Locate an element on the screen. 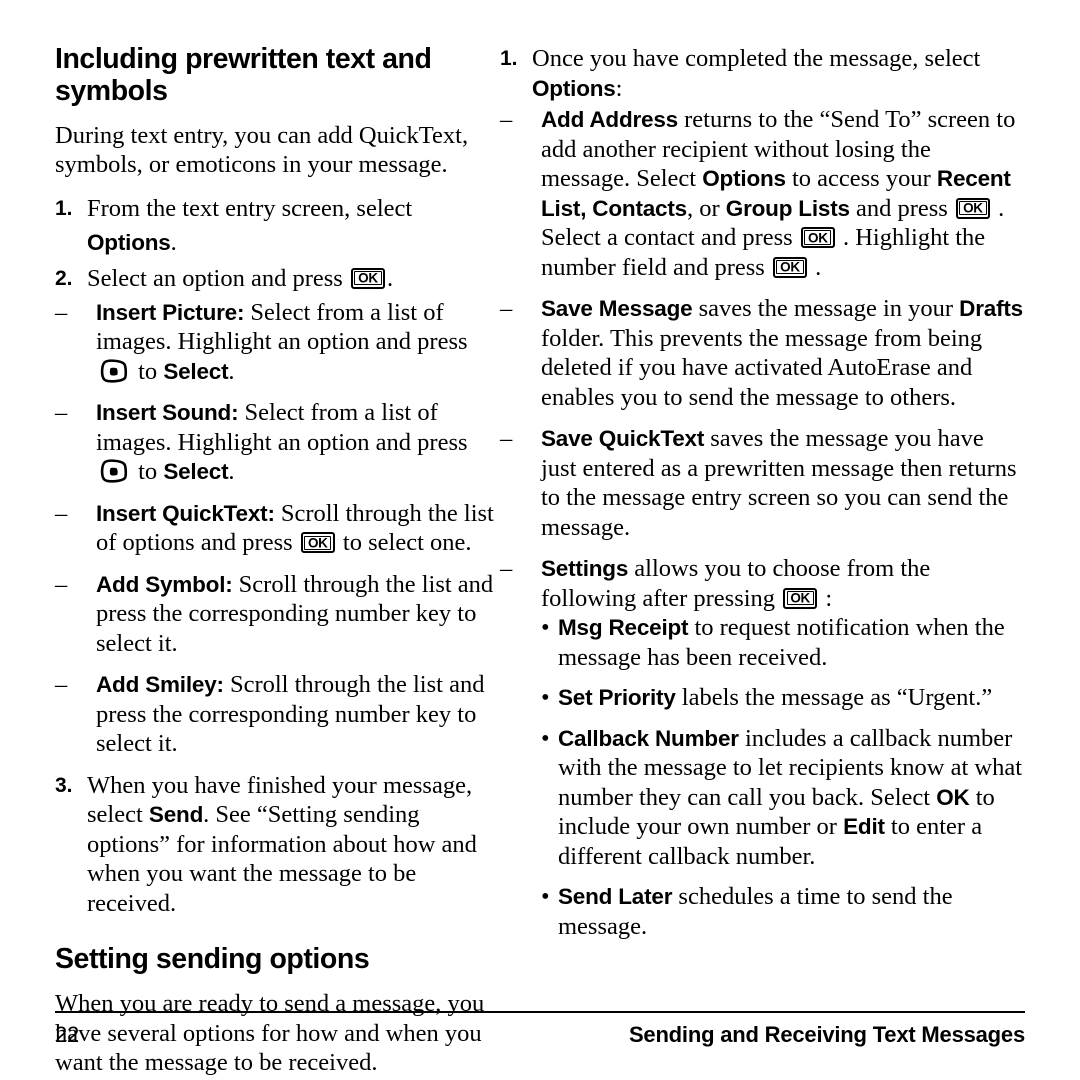 This screenshot has width=1080, height=1080. page-number: 22 is located at coordinates (67, 1035).